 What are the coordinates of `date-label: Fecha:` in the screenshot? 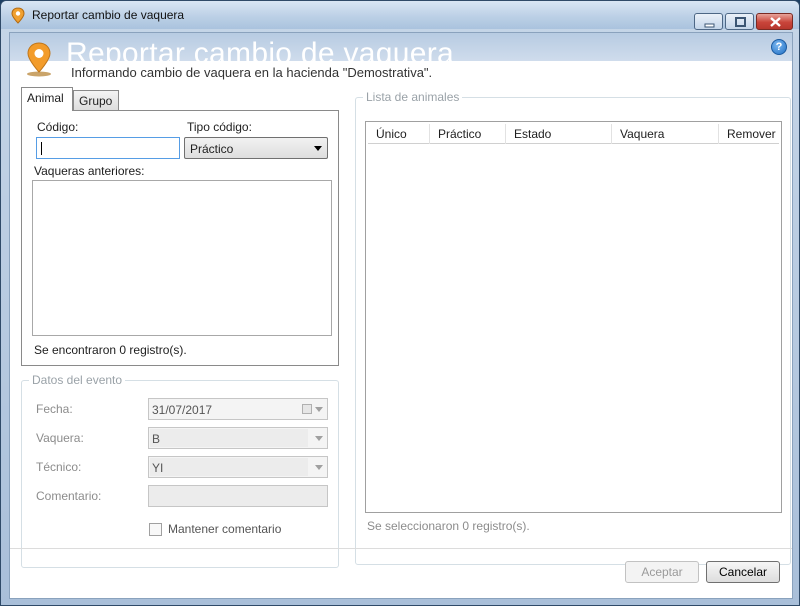 It's located at (54, 409).